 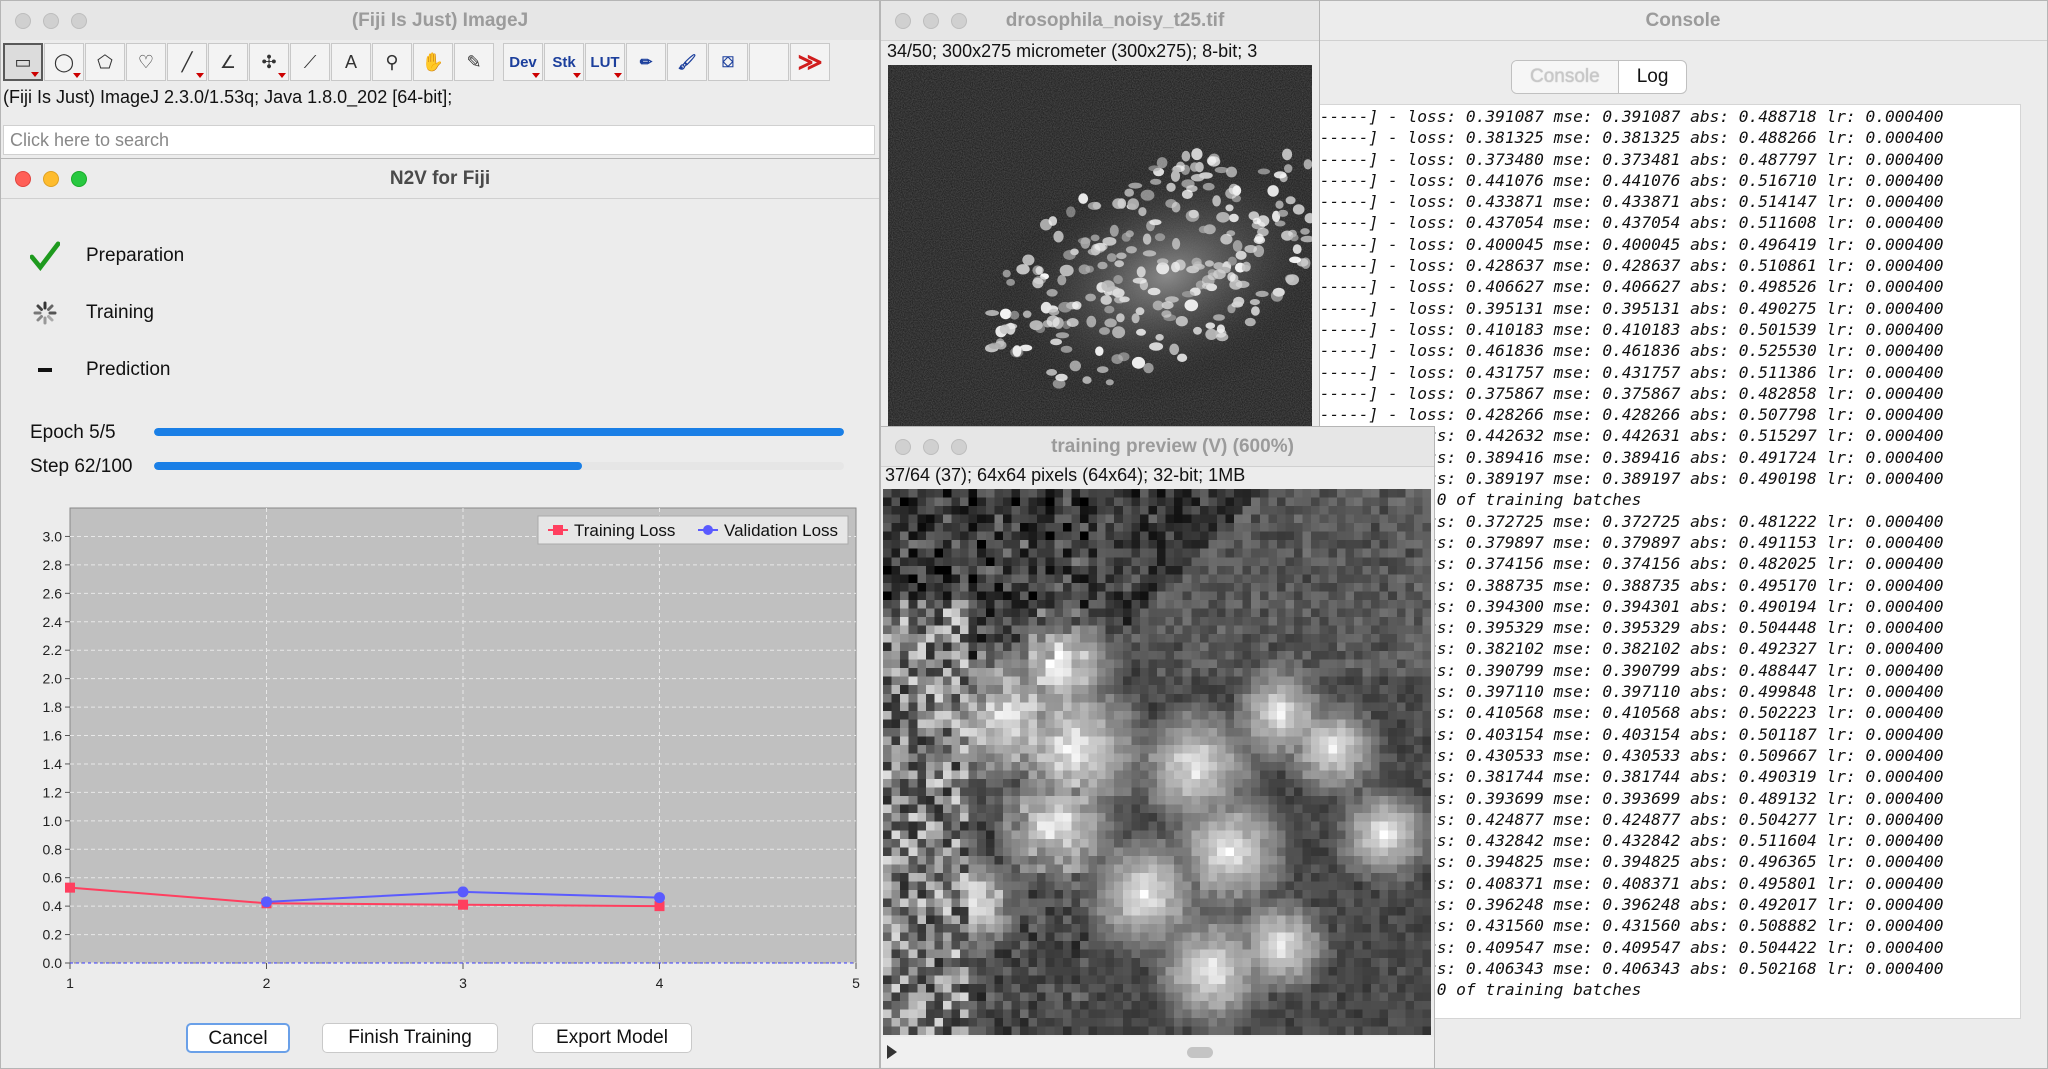 I want to click on color-picker-icon: ✎, so click(x=474, y=62).